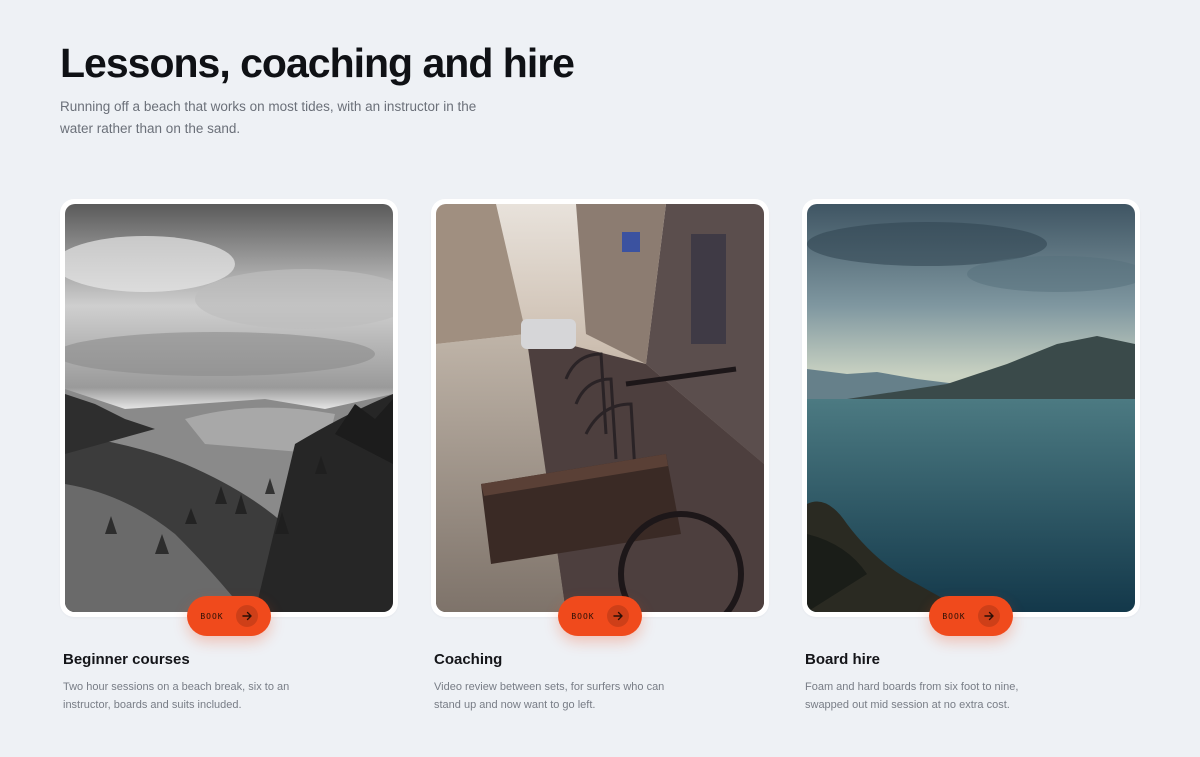 Image resolution: width=1200 pixels, height=757 pixels. Describe the element at coordinates (971, 408) in the screenshot. I see `lake-mountain-image` at that location.